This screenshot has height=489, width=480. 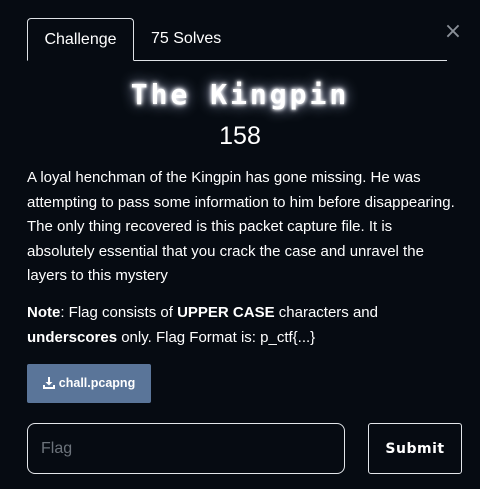 What do you see at coordinates (72, 337) in the screenshot?
I see `note-underscores: underscores` at bounding box center [72, 337].